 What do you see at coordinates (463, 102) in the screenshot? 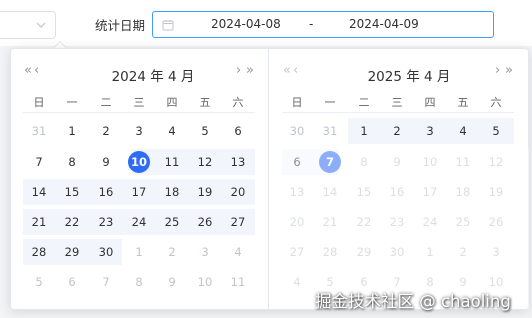
I see `right-weekday-5: 五` at bounding box center [463, 102].